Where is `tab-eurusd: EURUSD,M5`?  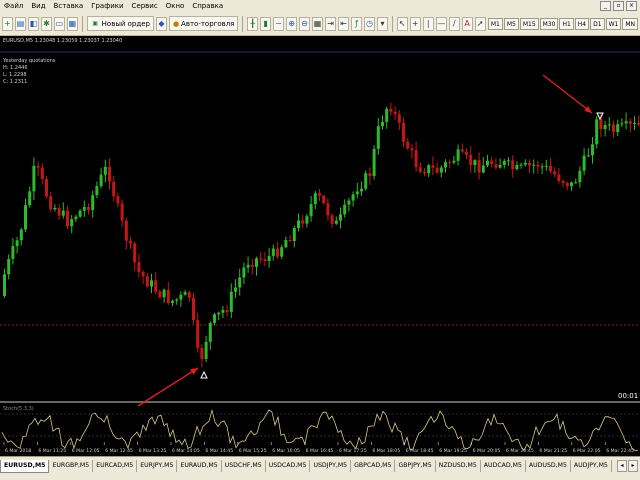 tab-eurusd: EURUSD,M5 is located at coordinates (25, 466).